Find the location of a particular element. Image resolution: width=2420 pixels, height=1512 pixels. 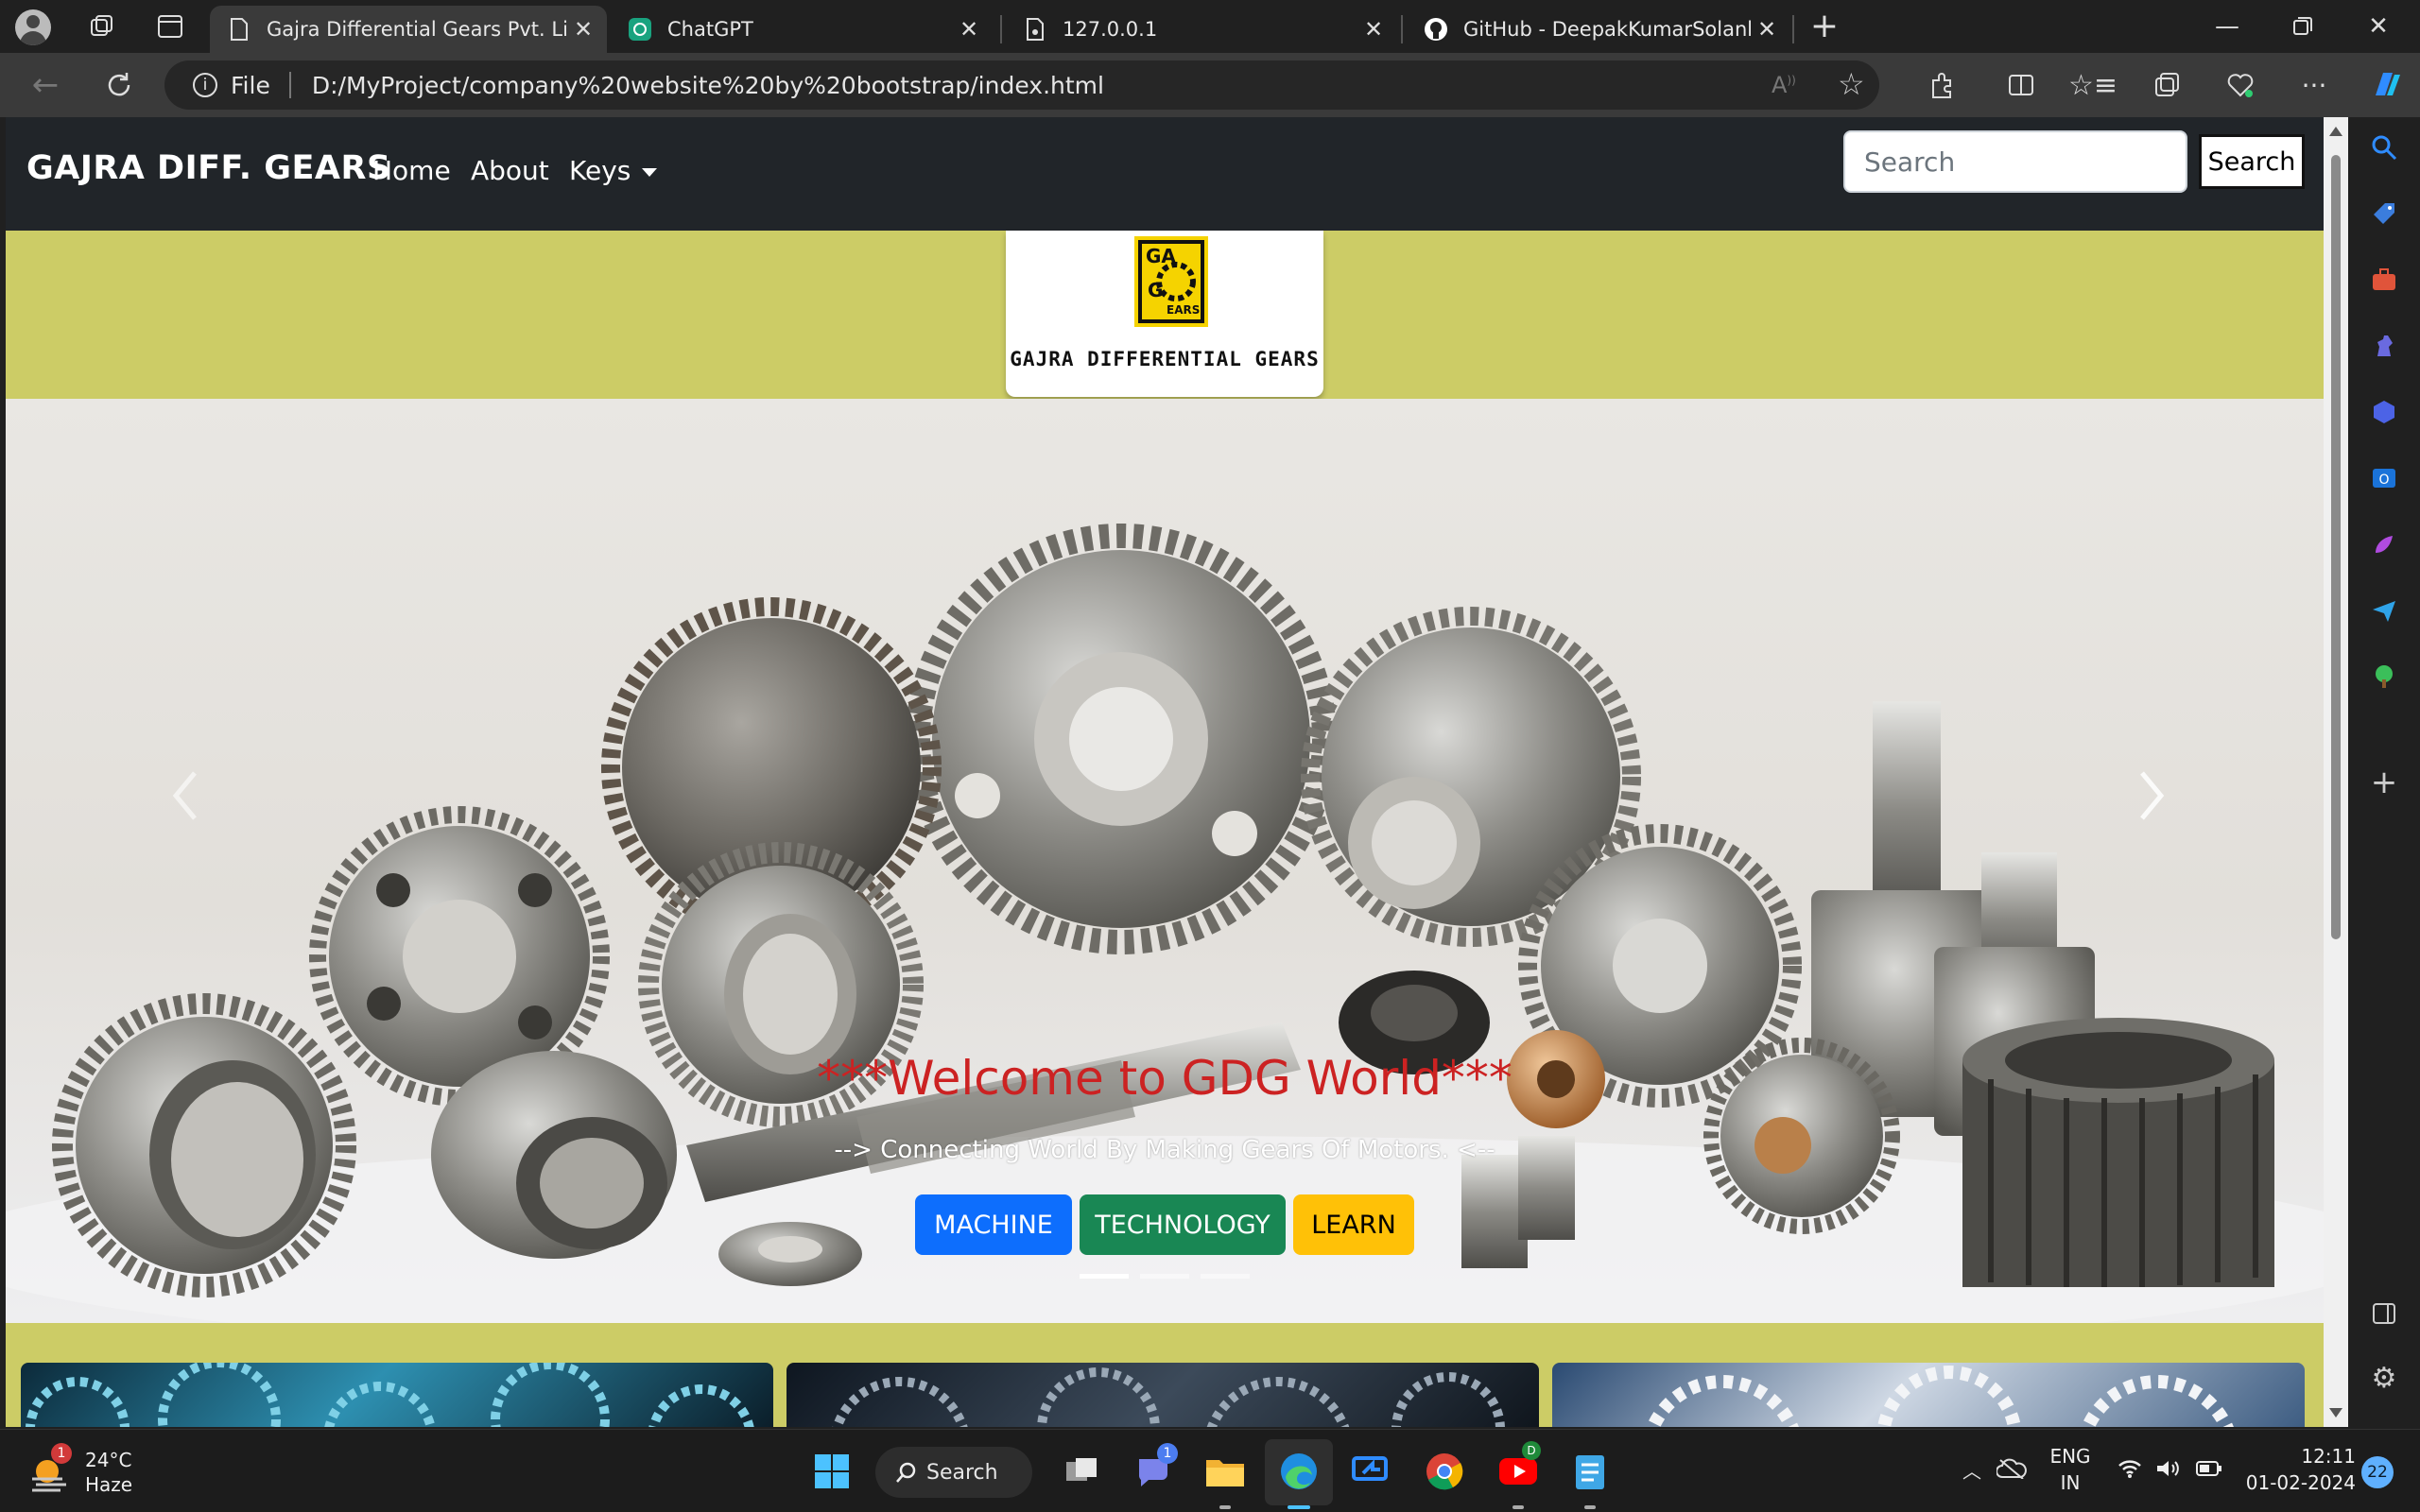

remote-desktop-icon is located at coordinates (1370, 1471).